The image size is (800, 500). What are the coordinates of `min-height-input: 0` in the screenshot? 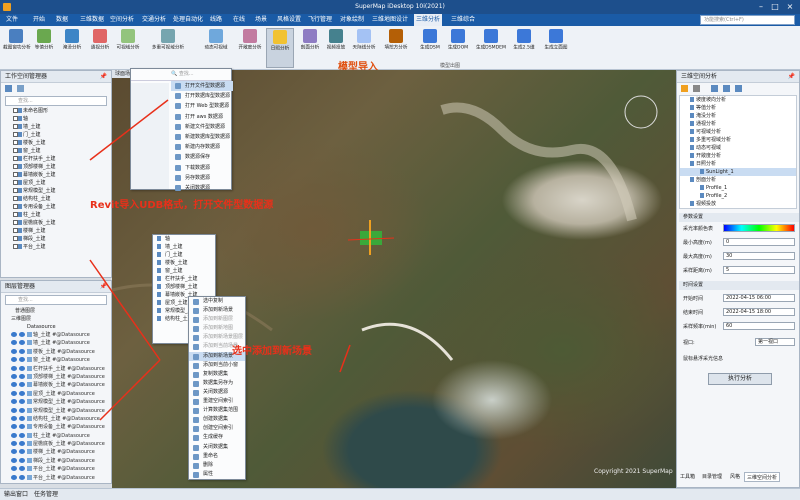 It's located at (759, 242).